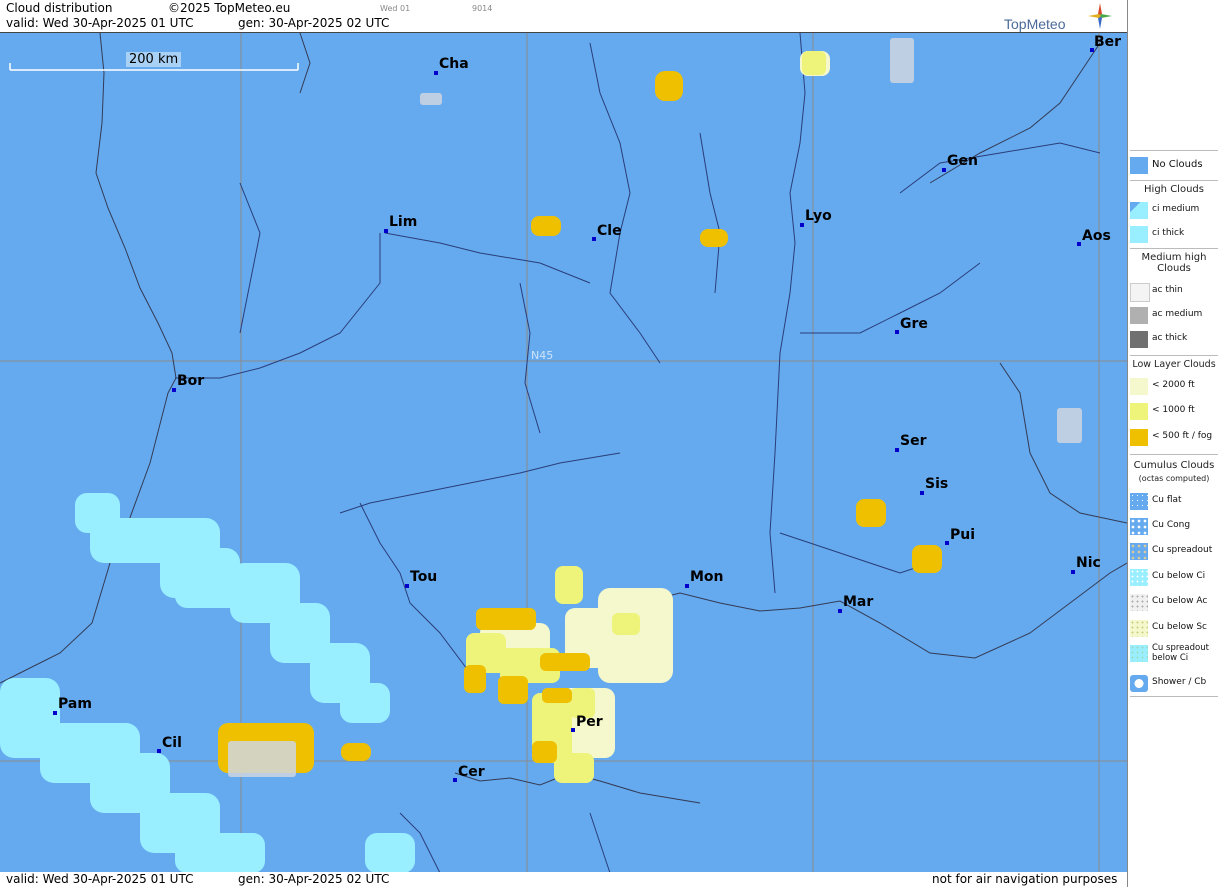  Describe the element at coordinates (1096, 236) in the screenshot. I see `city-label-aos: Aos` at that location.